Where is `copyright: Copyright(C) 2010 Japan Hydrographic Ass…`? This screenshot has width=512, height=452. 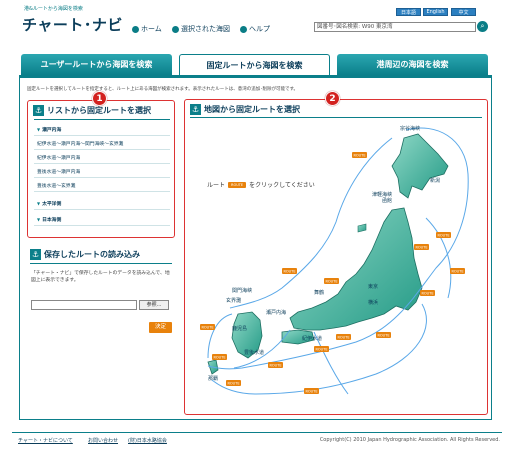
copyright: Copyright(C) 2010 Japan Hydrographic Ass… is located at coordinates (409, 440).